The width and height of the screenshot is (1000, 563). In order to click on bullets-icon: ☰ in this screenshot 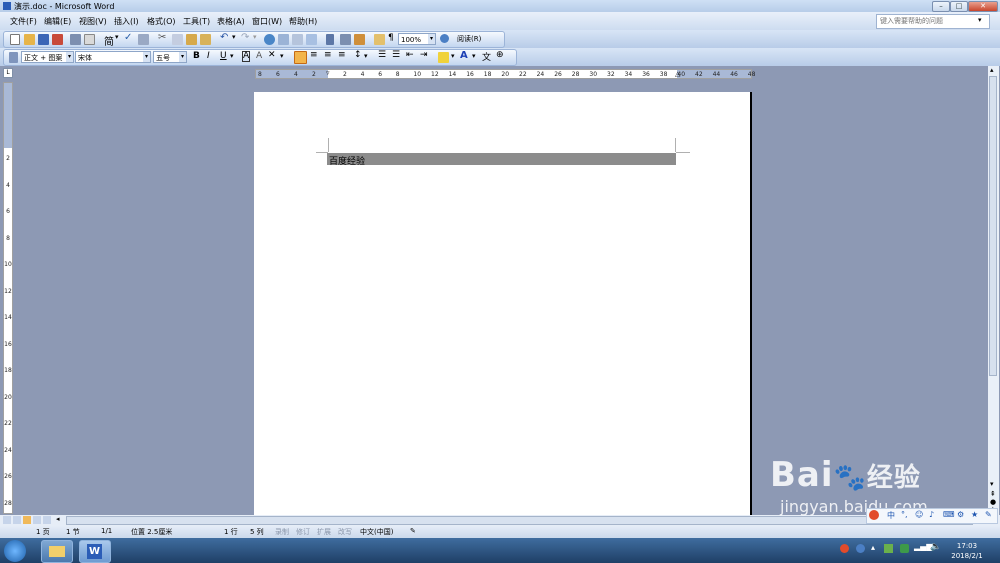, I will do `click(396, 55)`.